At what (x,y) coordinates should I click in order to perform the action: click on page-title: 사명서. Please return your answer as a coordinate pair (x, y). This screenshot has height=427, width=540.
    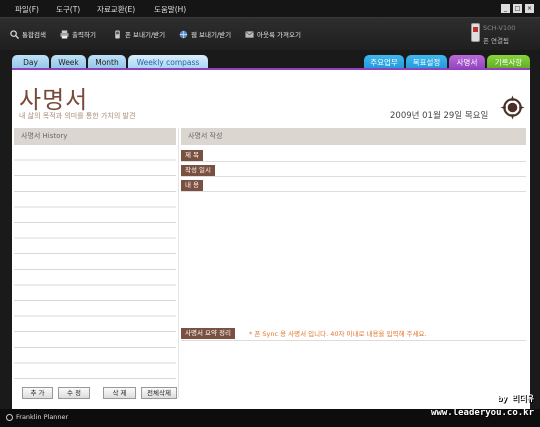
    Looking at the image, I should click on (54, 100).